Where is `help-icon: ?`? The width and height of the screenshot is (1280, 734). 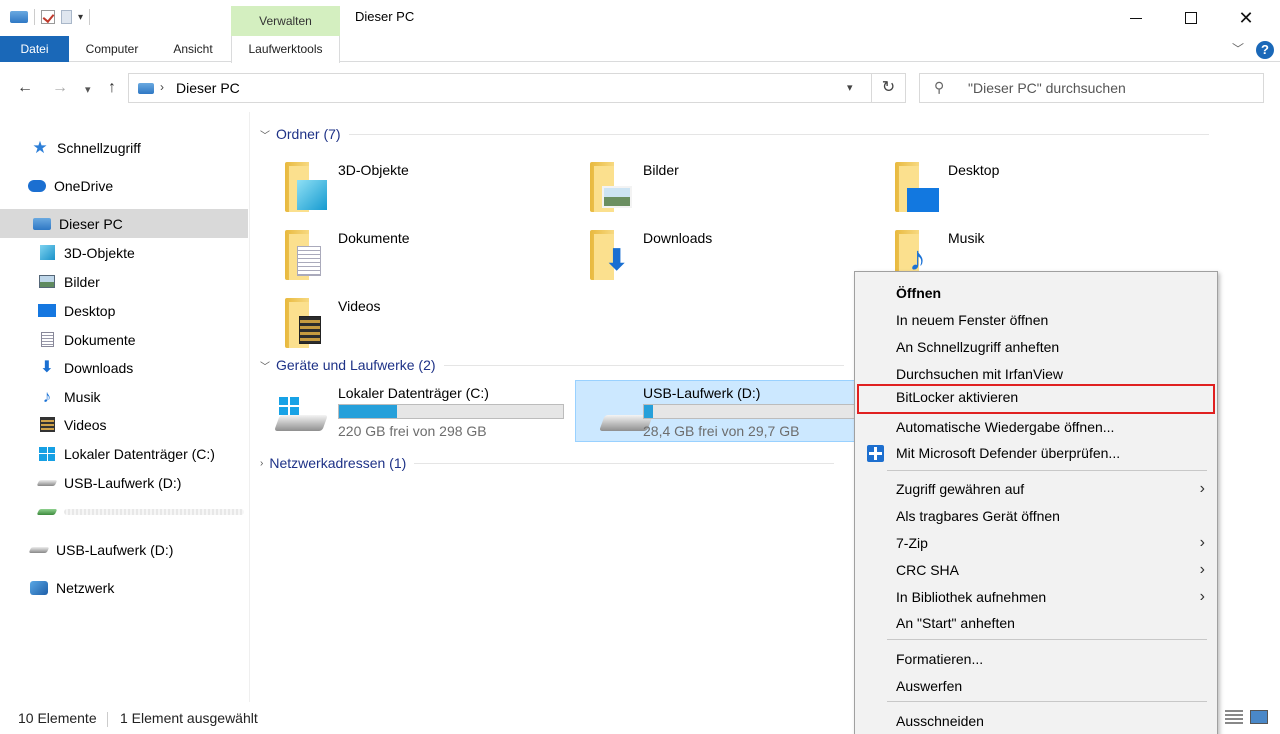
help-icon: ? is located at coordinates (1265, 50).